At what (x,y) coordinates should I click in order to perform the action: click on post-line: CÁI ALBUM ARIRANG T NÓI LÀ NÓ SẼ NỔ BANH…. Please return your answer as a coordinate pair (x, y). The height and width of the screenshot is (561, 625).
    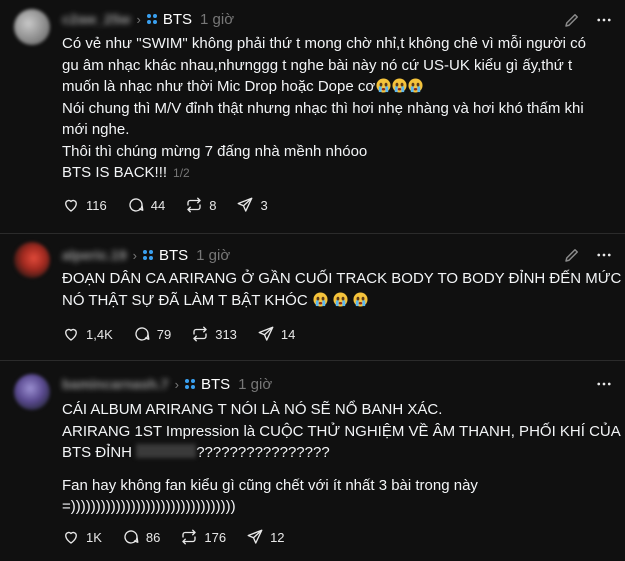
    Looking at the image, I should click on (252, 409).